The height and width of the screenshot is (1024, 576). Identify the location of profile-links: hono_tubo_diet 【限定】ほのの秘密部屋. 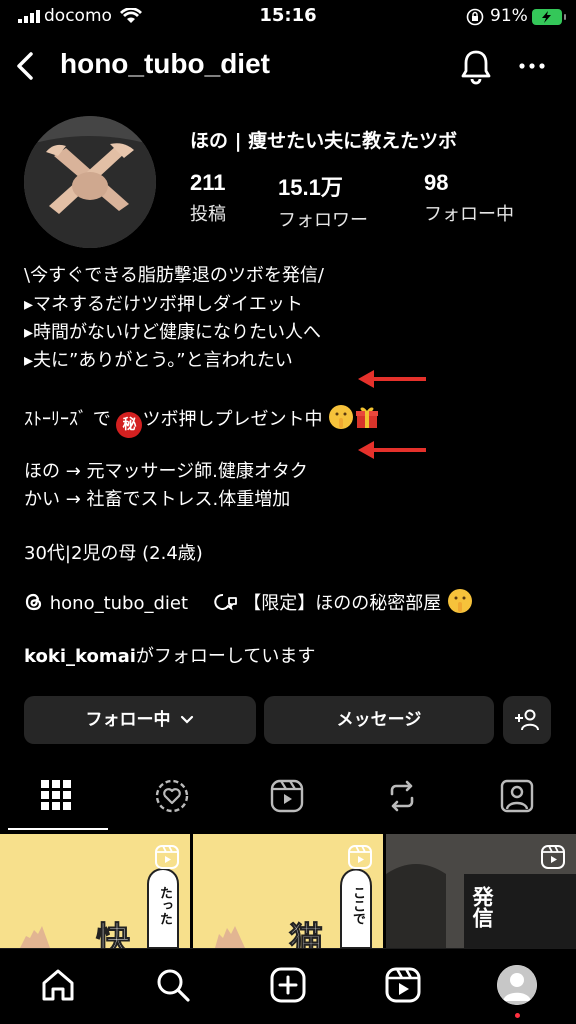
(248, 601).